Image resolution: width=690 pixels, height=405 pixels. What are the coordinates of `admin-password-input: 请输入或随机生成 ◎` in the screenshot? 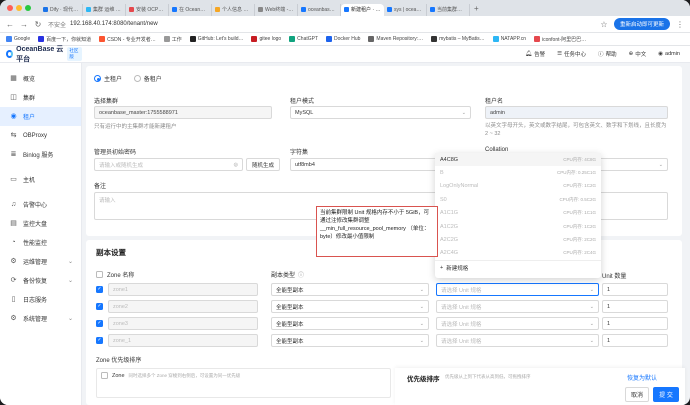 It's located at (168, 164).